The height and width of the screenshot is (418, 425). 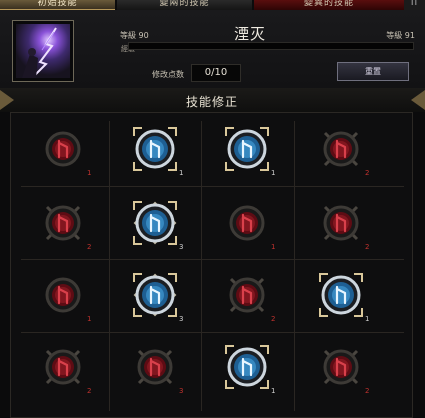 I want to click on tab-variant-skill-b: 變異的技能, so click(x=329, y=5).